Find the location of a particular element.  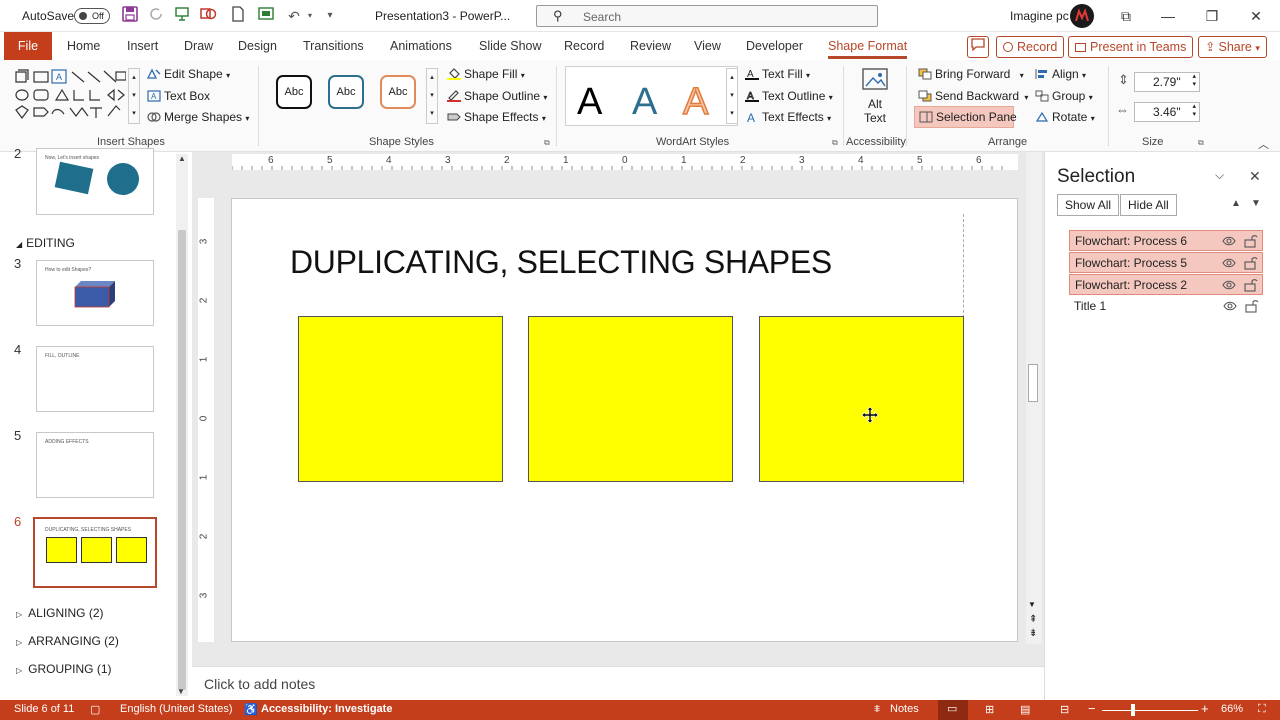

tab-slide-show: Slide Show is located at coordinates (510, 46).